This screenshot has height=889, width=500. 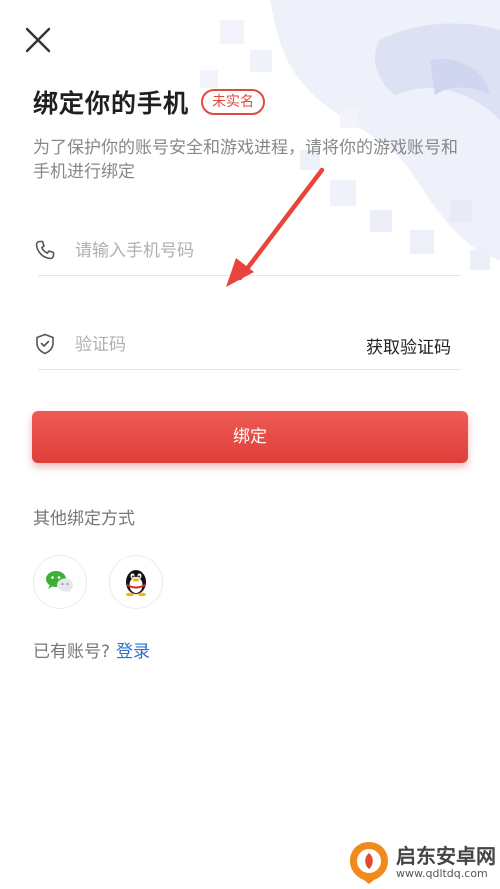 What do you see at coordinates (442, 873) in the screenshot?
I see `watermark-url: www.qdltdq.com` at bounding box center [442, 873].